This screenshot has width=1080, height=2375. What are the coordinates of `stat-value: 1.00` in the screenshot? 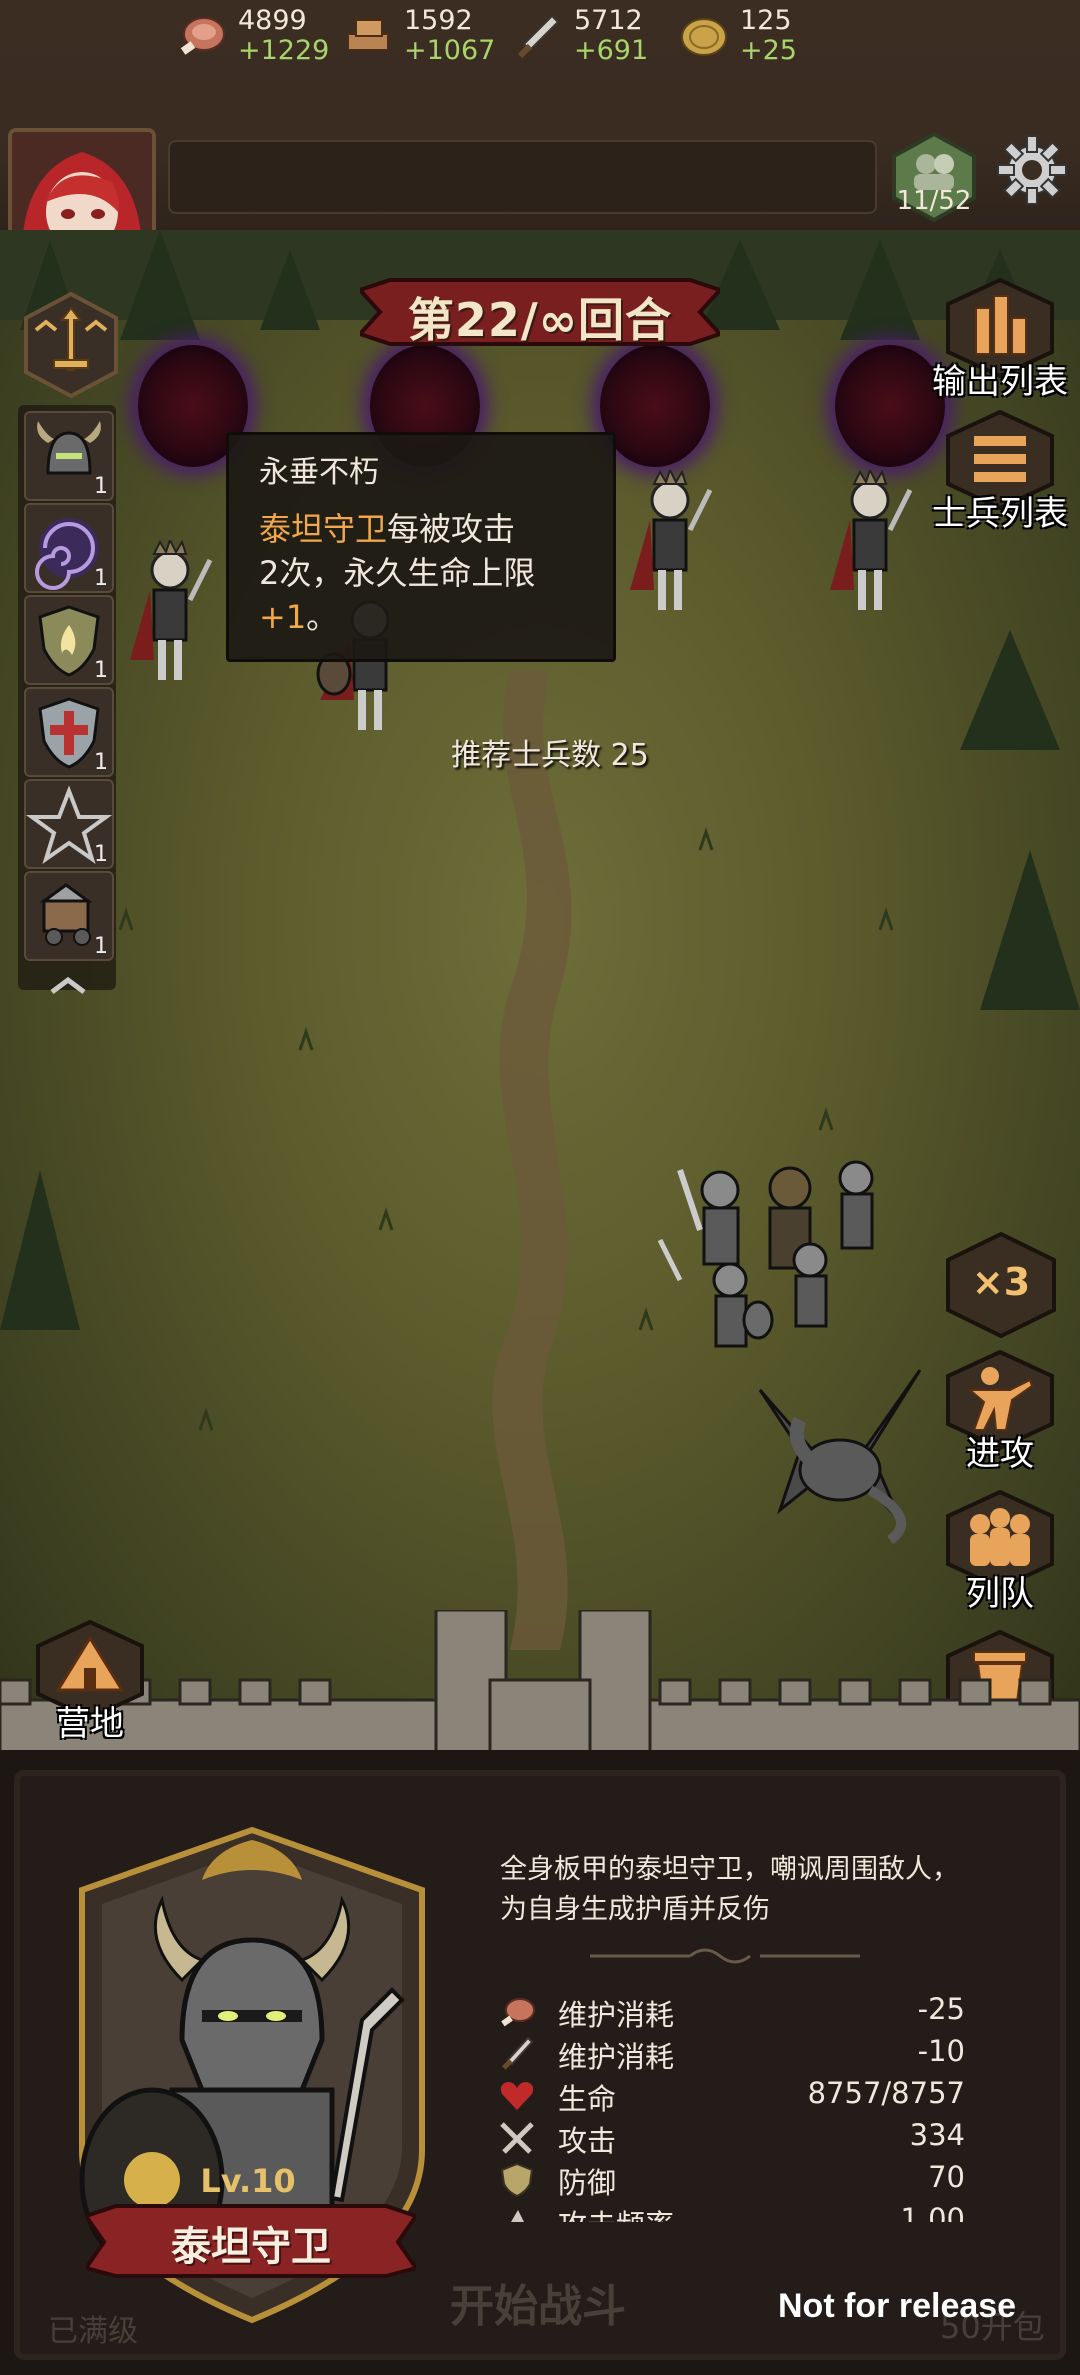 It's located at (932, 2212).